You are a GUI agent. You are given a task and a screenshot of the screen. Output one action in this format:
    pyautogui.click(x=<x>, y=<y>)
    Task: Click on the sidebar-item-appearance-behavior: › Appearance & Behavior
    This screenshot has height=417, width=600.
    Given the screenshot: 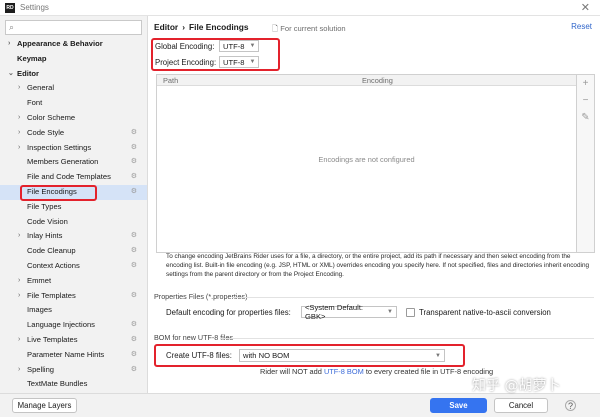 What is the action you would take?
    pyautogui.click(x=73, y=44)
    